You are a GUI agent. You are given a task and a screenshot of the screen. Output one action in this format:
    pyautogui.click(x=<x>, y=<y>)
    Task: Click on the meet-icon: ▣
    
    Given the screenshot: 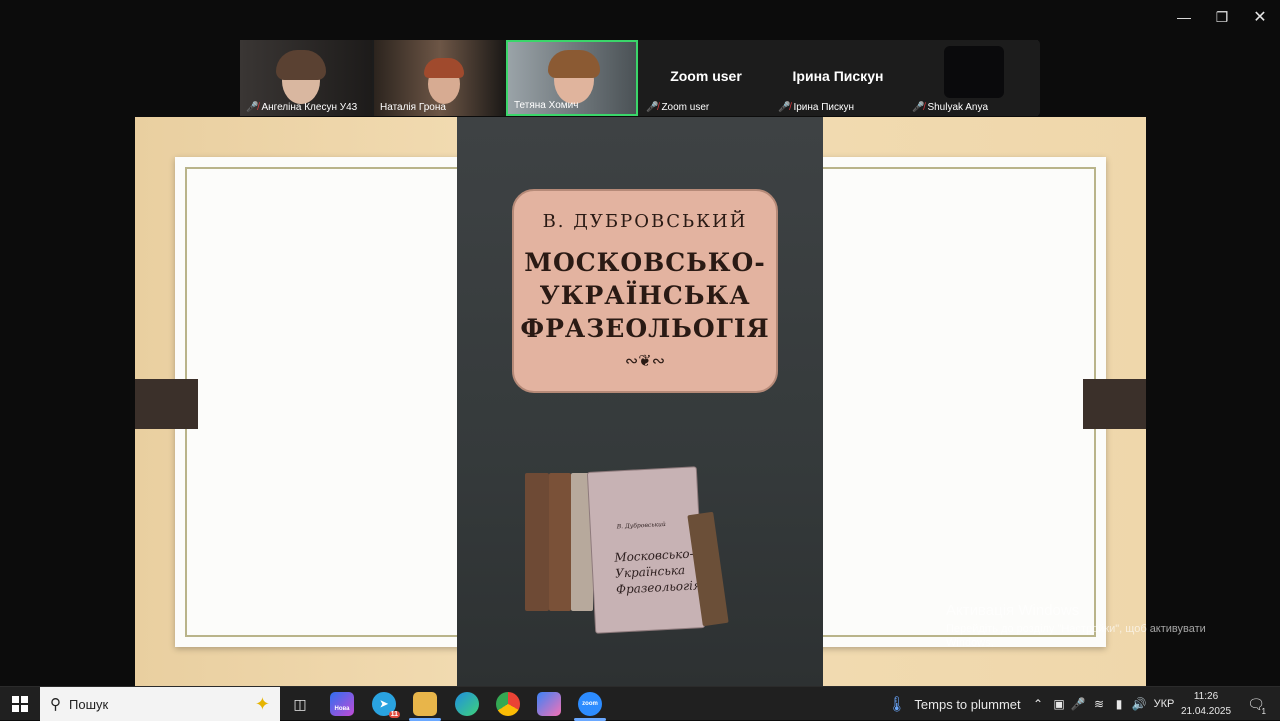 What is the action you would take?
    pyautogui.click(x=1059, y=704)
    